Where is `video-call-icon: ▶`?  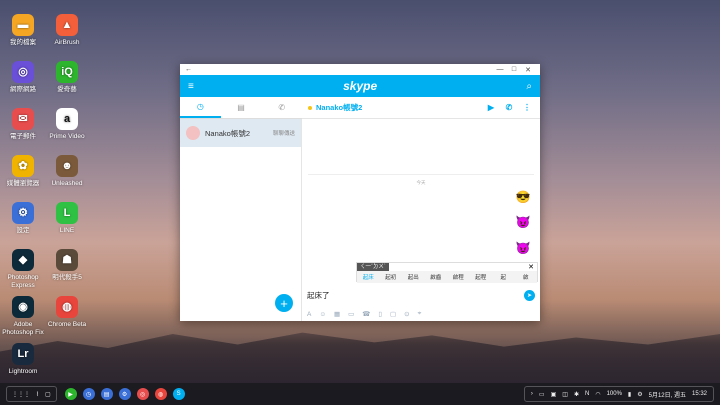 video-call-icon: ▶ is located at coordinates (491, 107).